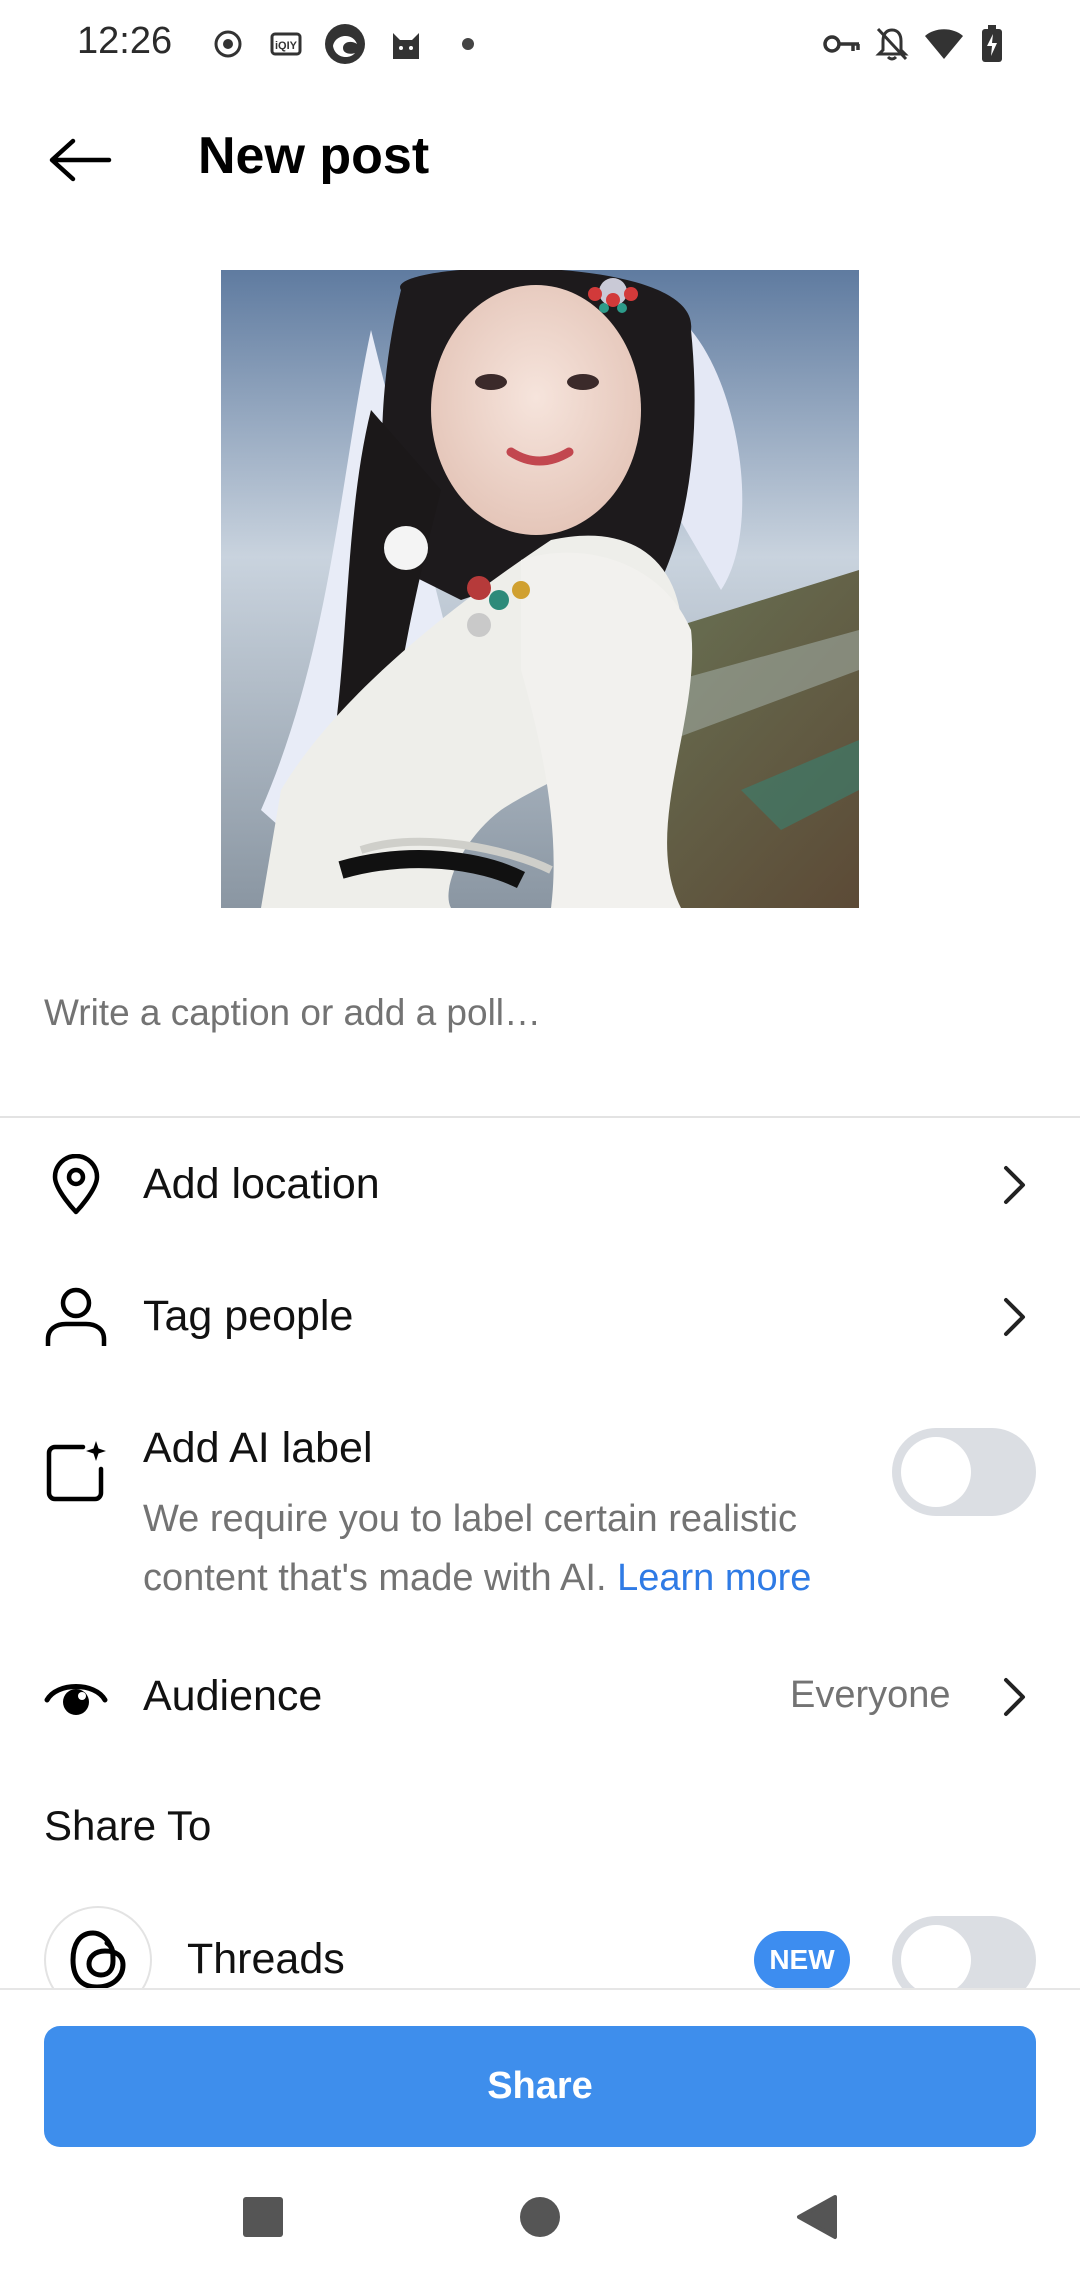  Describe the element at coordinates (128, 1825) in the screenshot. I see `share-to-header: Share To` at that location.